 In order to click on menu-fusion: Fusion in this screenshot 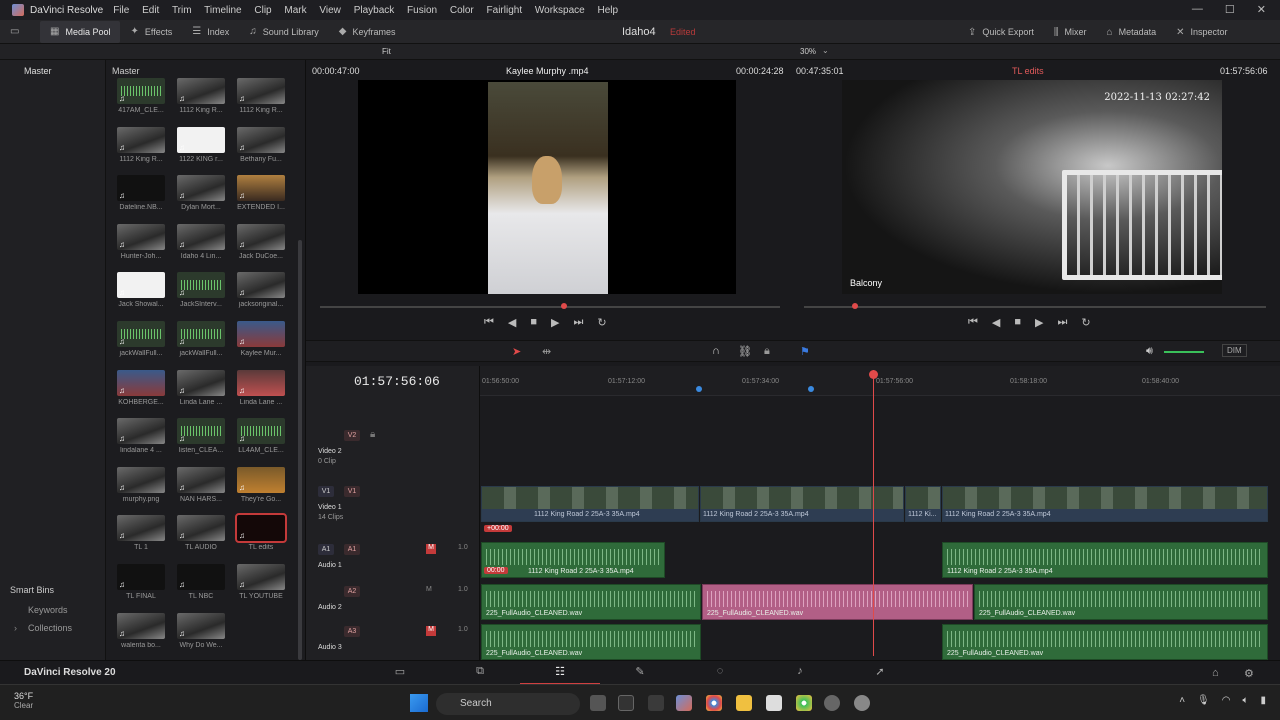, I will do `click(422, 10)`.